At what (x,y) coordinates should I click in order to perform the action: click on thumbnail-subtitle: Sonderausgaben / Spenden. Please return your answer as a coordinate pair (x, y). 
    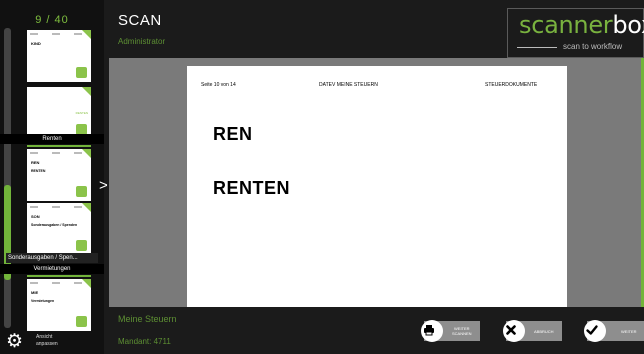
    Looking at the image, I should click on (54, 225).